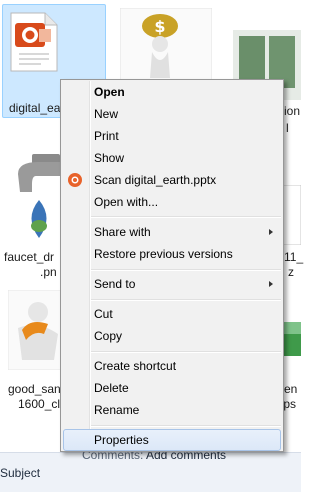 This screenshot has width=320, height=492. I want to click on menu-item-open: Open, so click(172, 92).